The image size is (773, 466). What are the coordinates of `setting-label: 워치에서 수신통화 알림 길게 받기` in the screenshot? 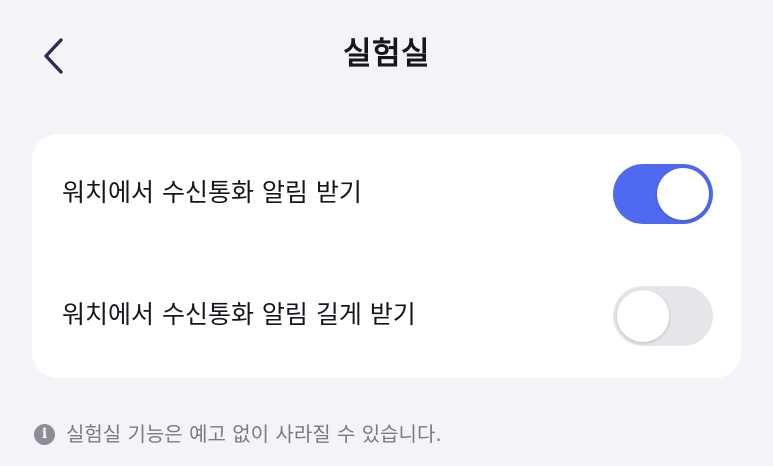 It's located at (239, 314).